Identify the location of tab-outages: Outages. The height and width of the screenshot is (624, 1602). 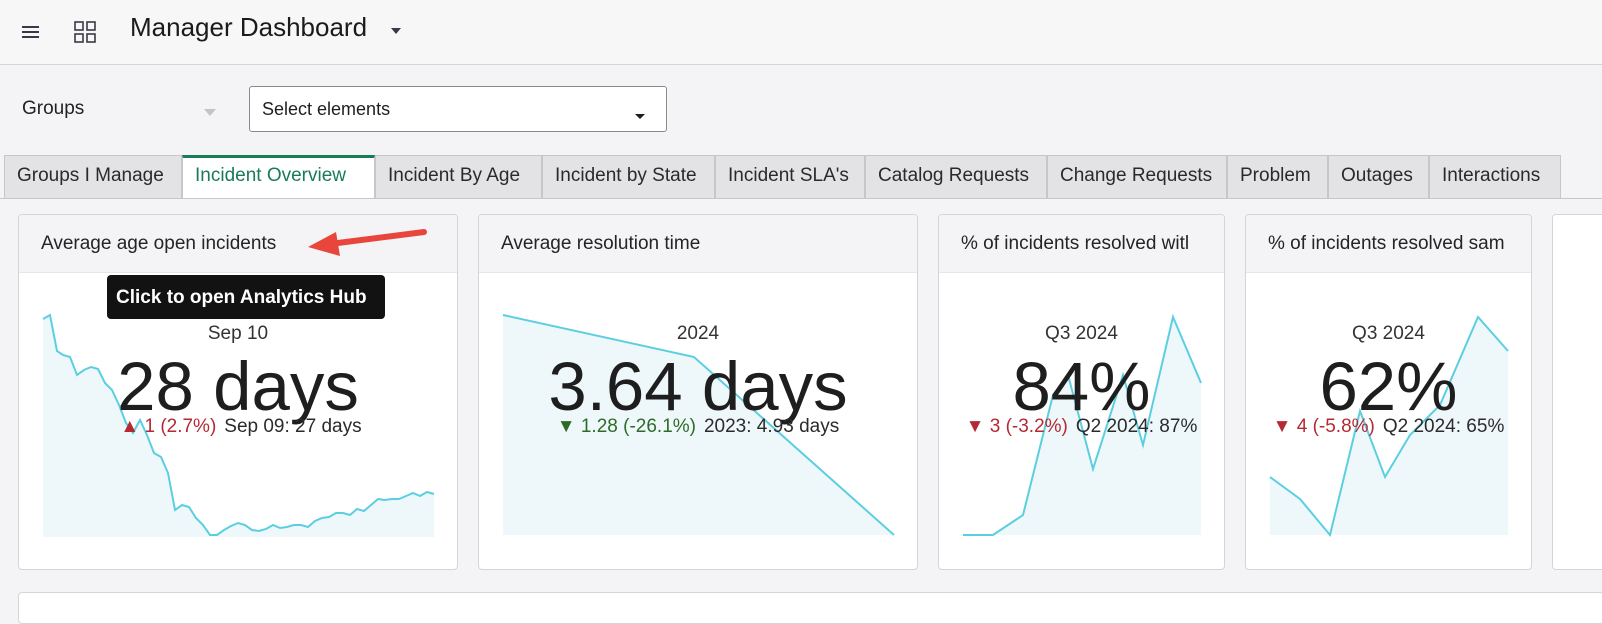
(1378, 176).